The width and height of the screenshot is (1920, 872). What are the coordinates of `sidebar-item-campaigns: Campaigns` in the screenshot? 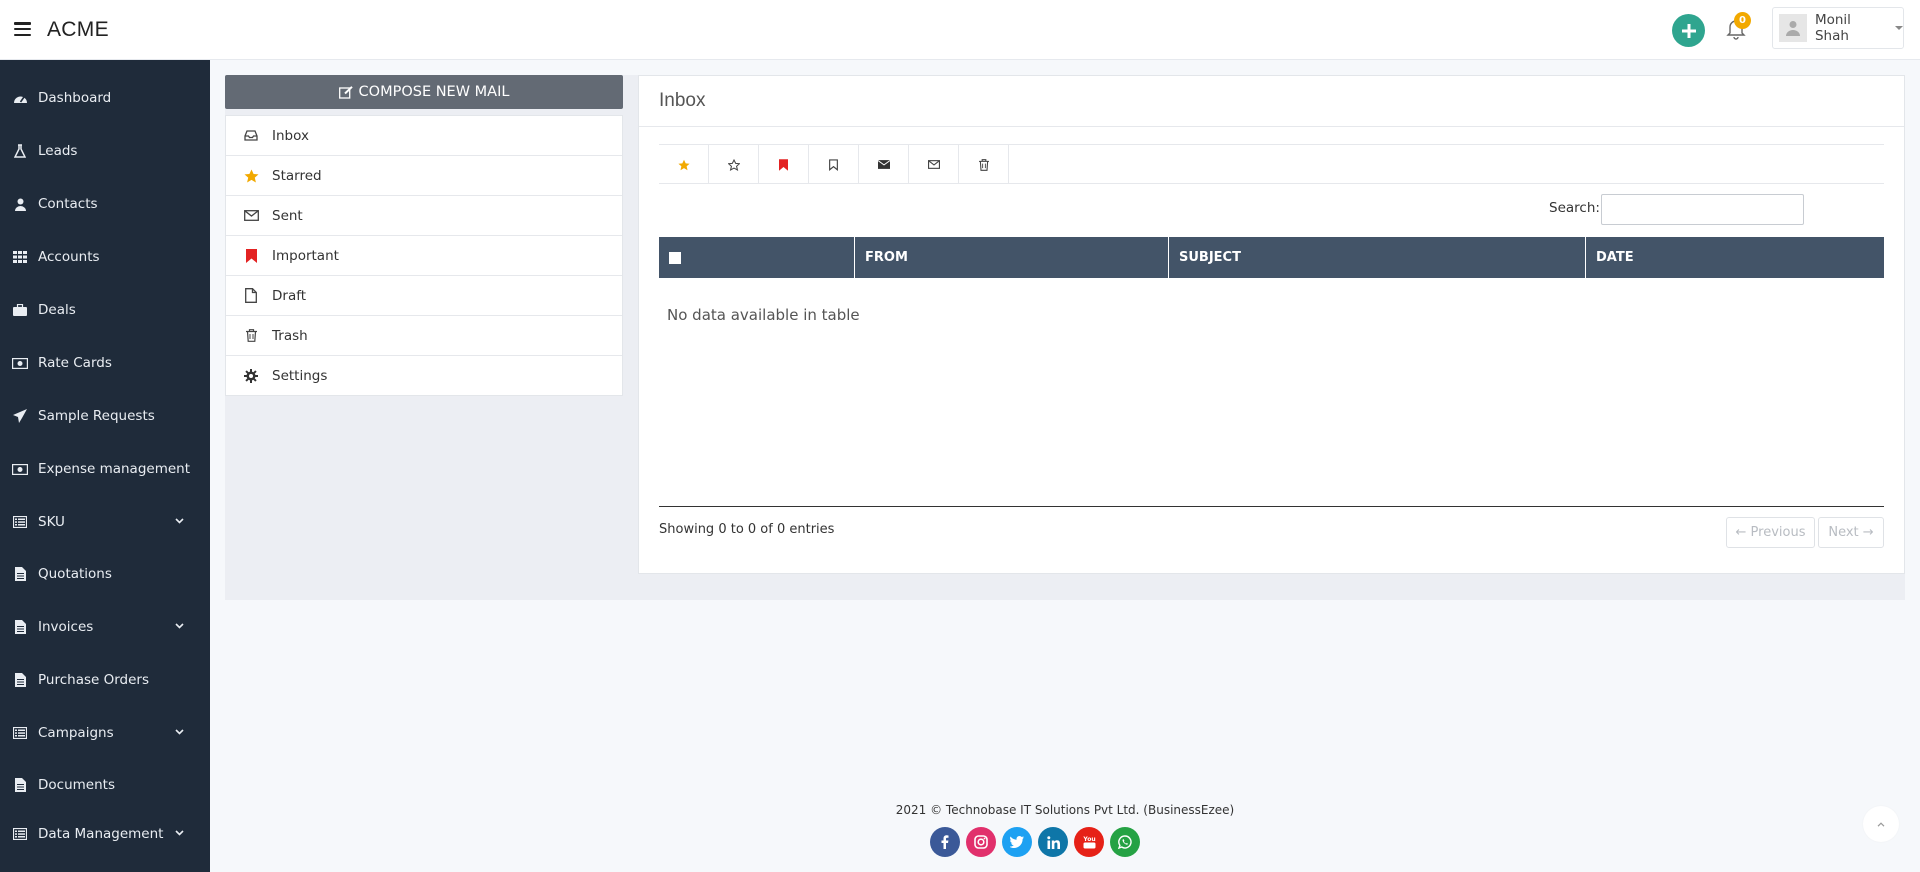 It's located at (105, 733).